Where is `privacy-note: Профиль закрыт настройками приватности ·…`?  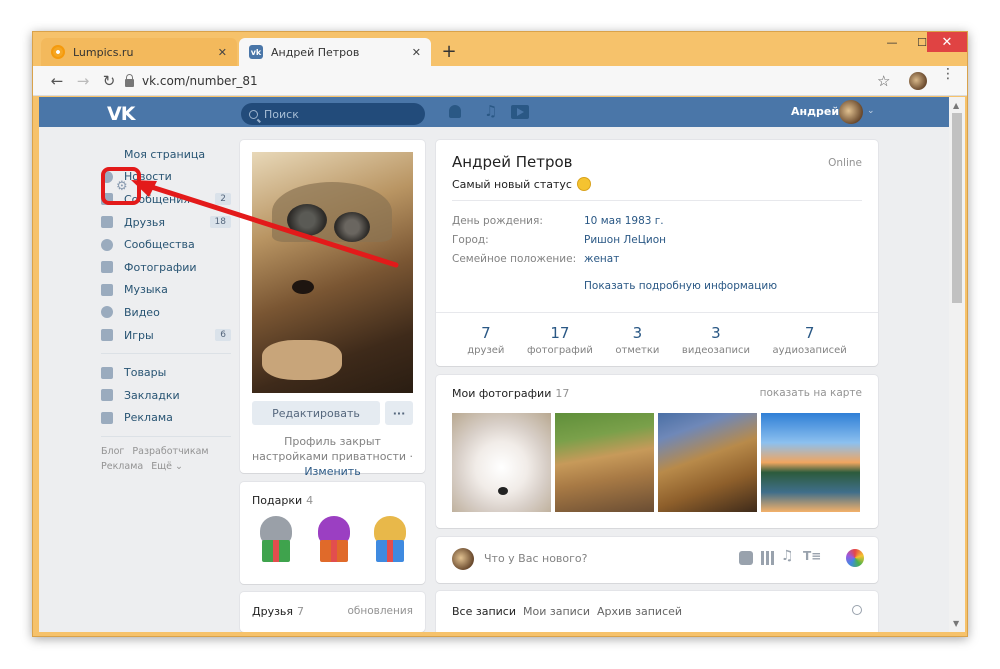 privacy-note: Профиль закрыт настройками приватности ·… is located at coordinates (332, 456).